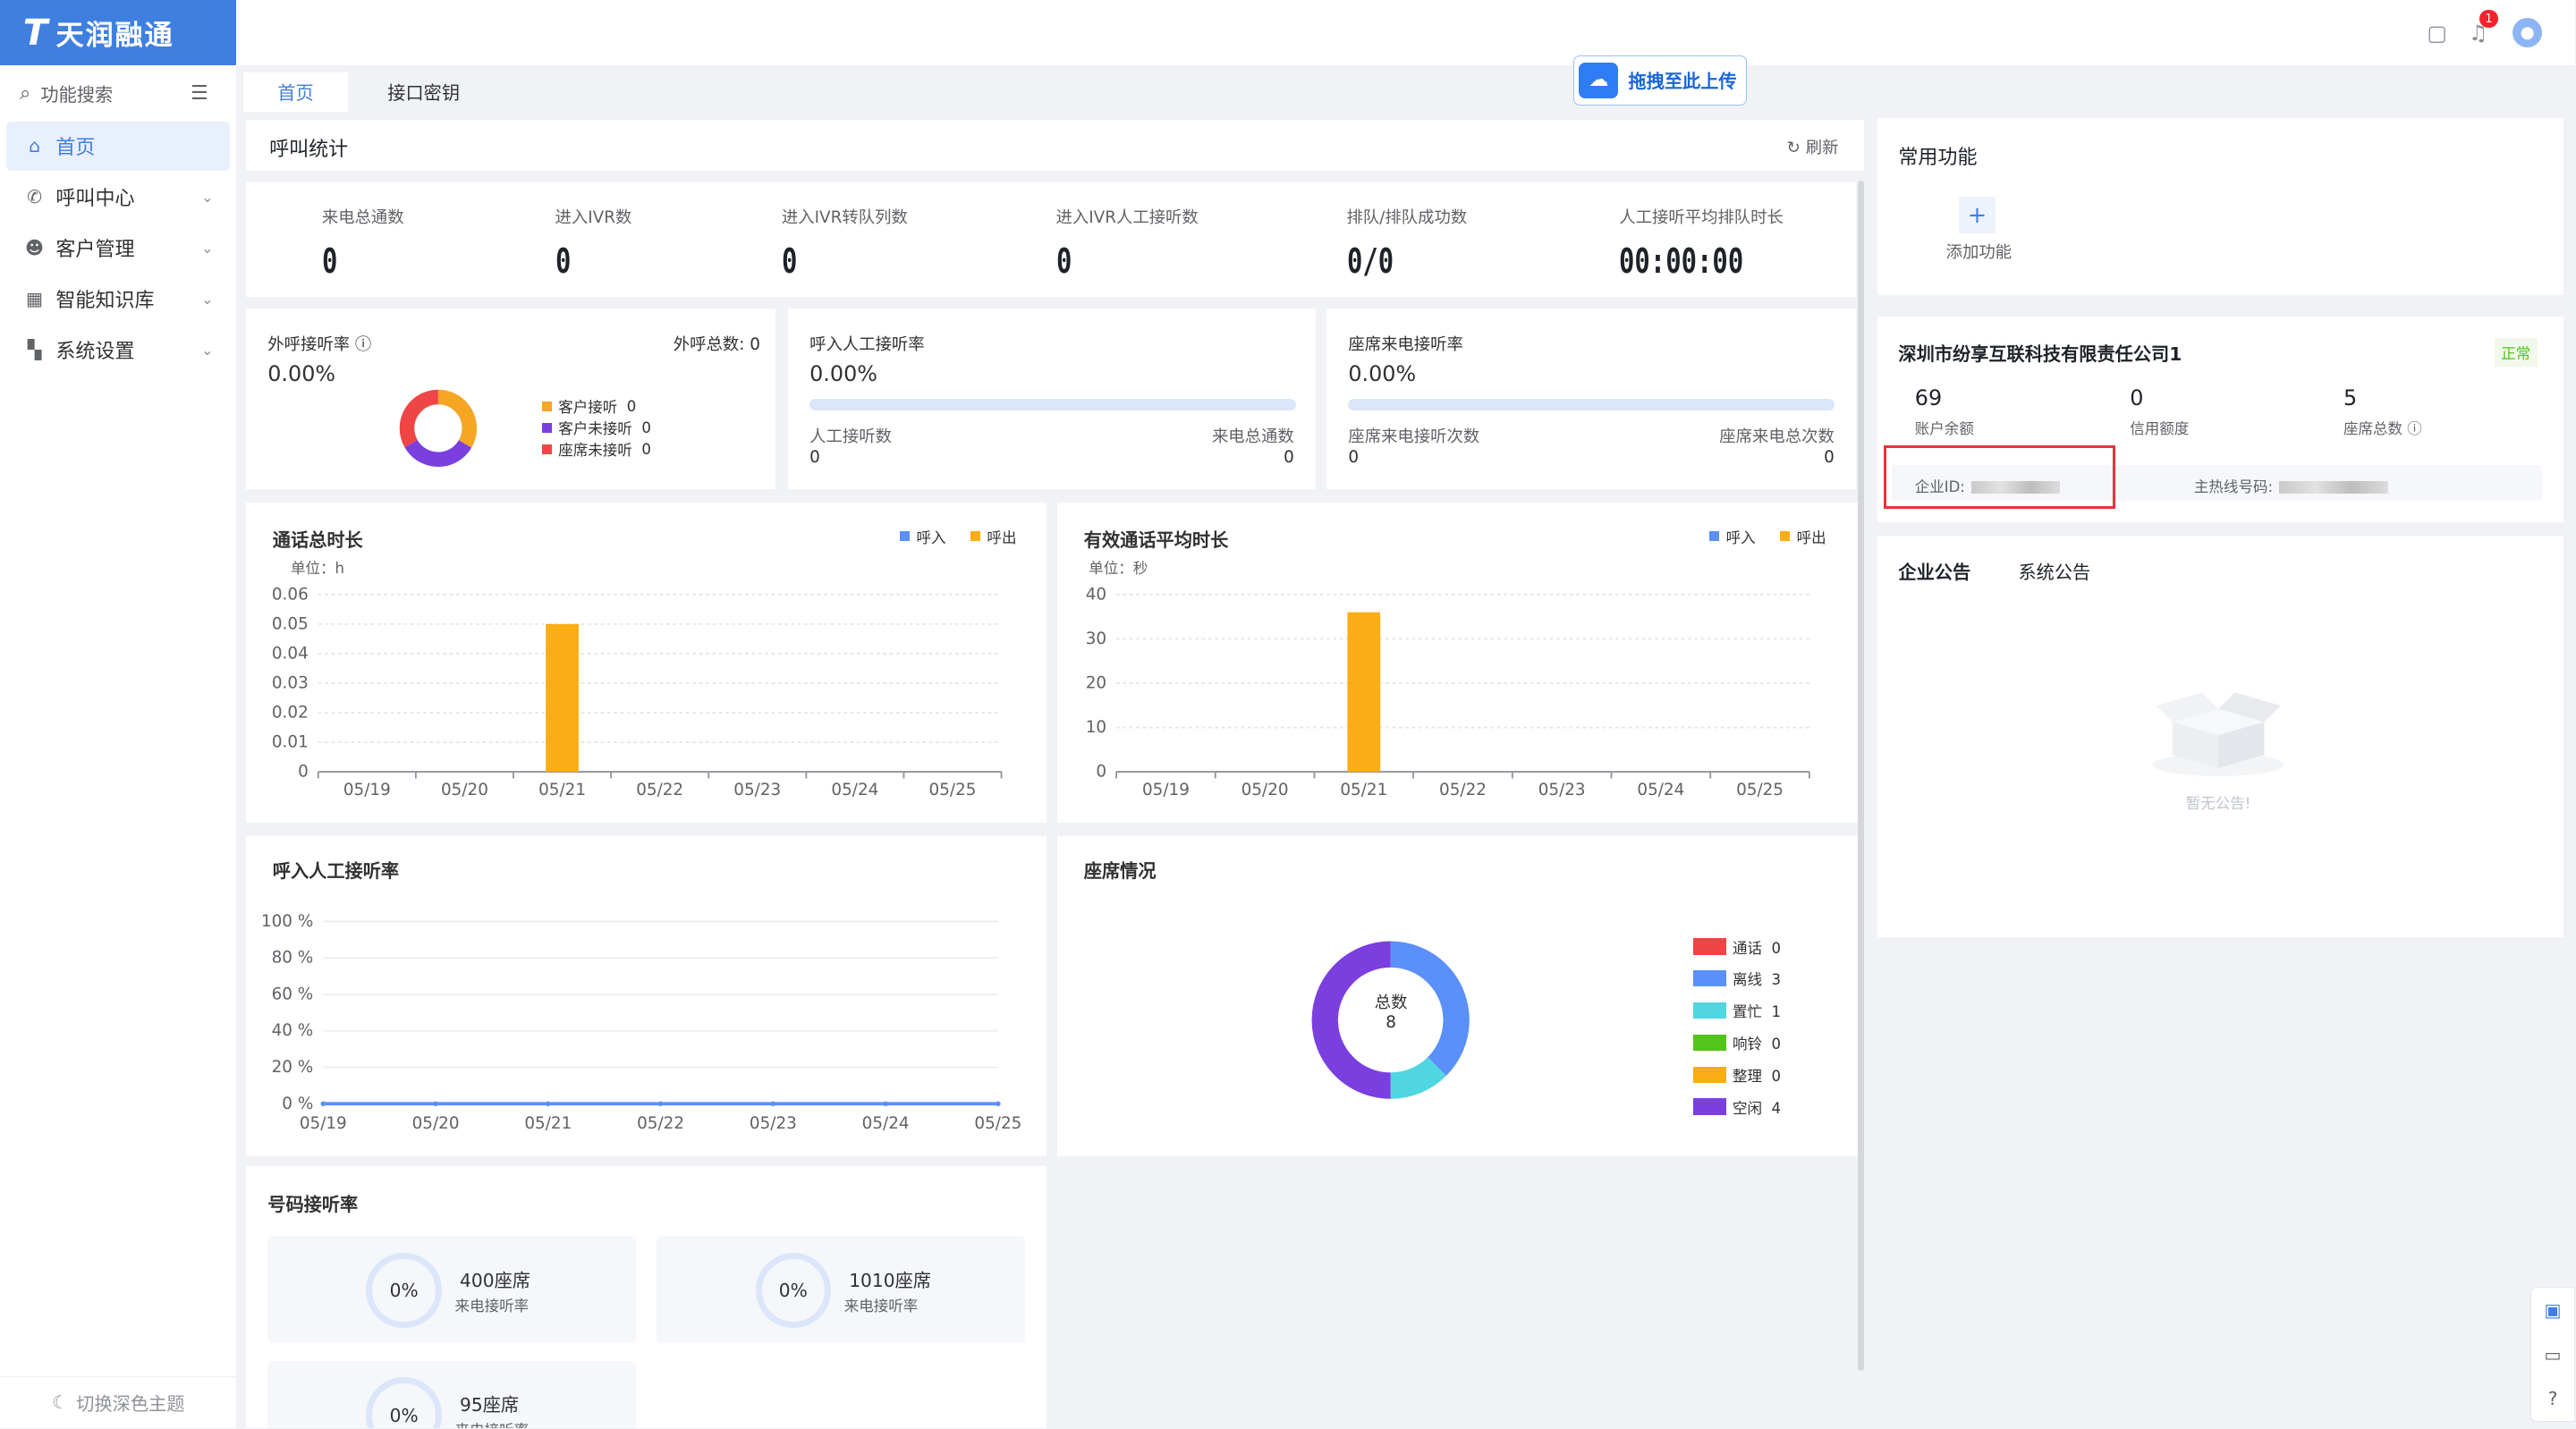 The height and width of the screenshot is (1429, 2576). I want to click on number-name: 400座席, so click(495, 1280).